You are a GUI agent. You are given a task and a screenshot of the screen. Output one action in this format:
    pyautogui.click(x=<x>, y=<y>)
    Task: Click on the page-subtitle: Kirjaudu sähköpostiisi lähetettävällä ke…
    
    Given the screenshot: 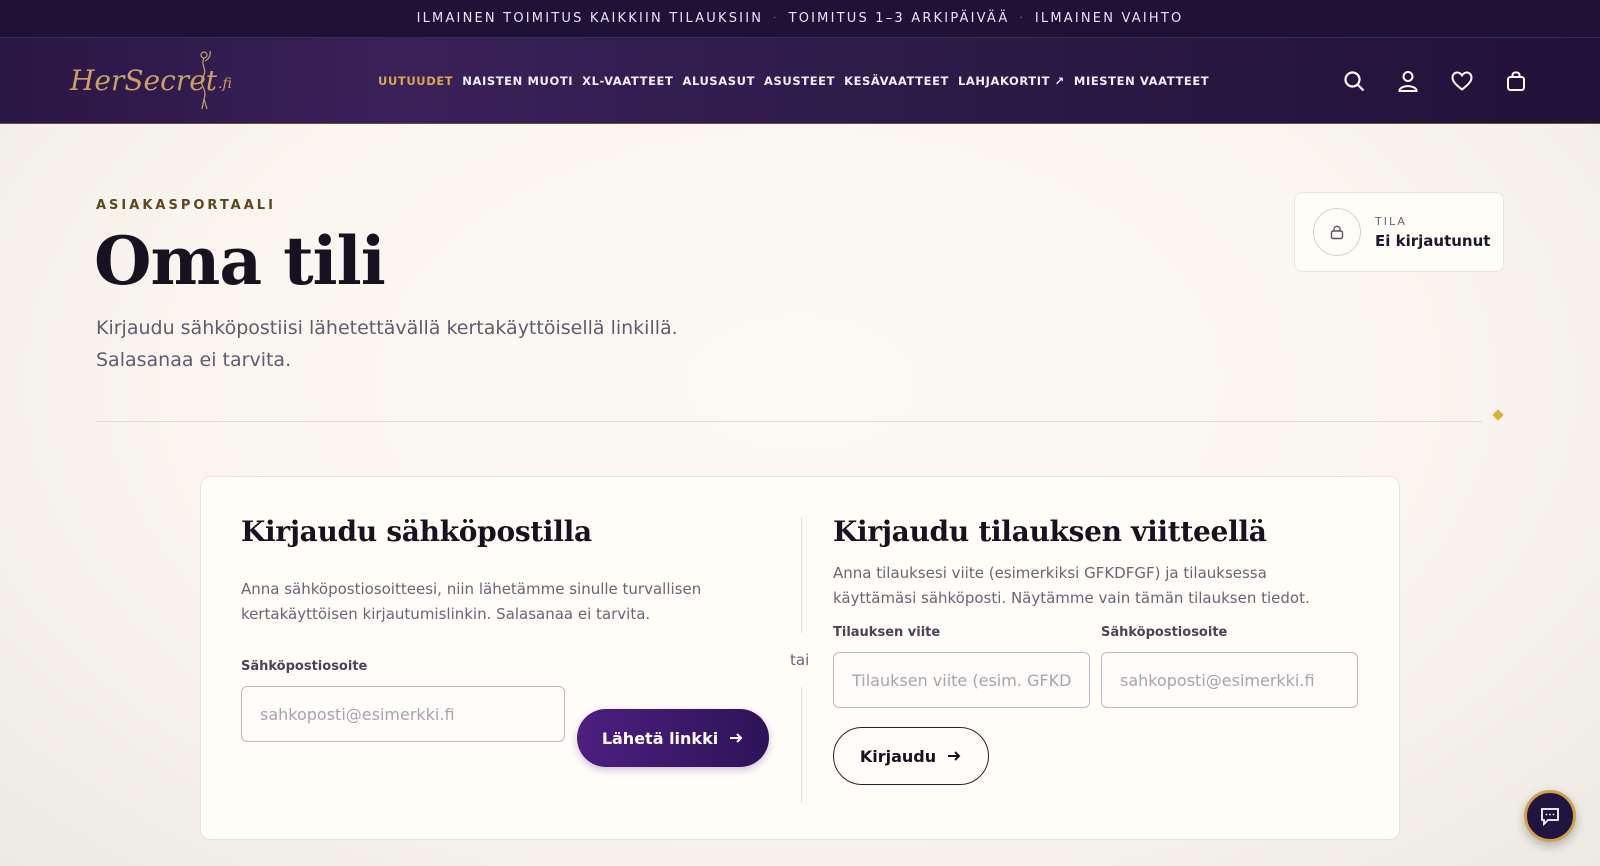 What is the action you would take?
    pyautogui.click(x=387, y=344)
    